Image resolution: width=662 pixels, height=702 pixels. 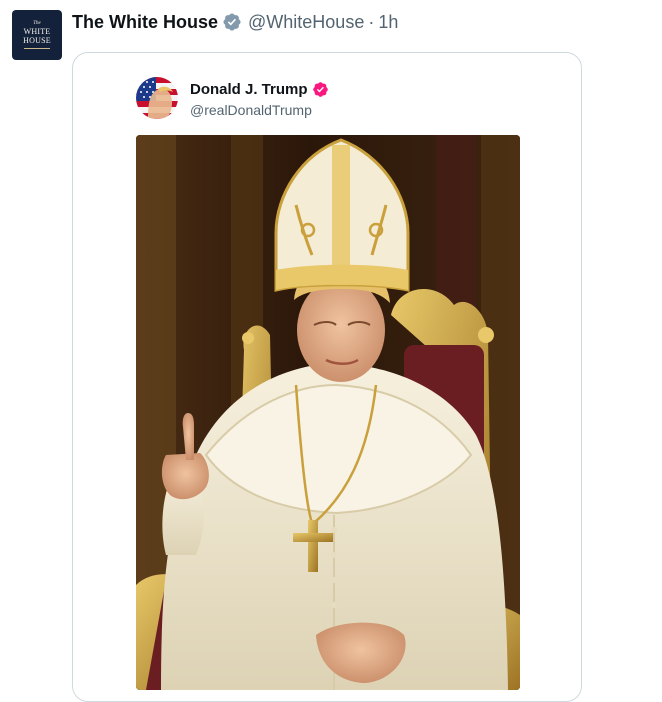 What do you see at coordinates (37, 23) in the screenshot?
I see `avatar-logo-text-line1: The` at bounding box center [37, 23].